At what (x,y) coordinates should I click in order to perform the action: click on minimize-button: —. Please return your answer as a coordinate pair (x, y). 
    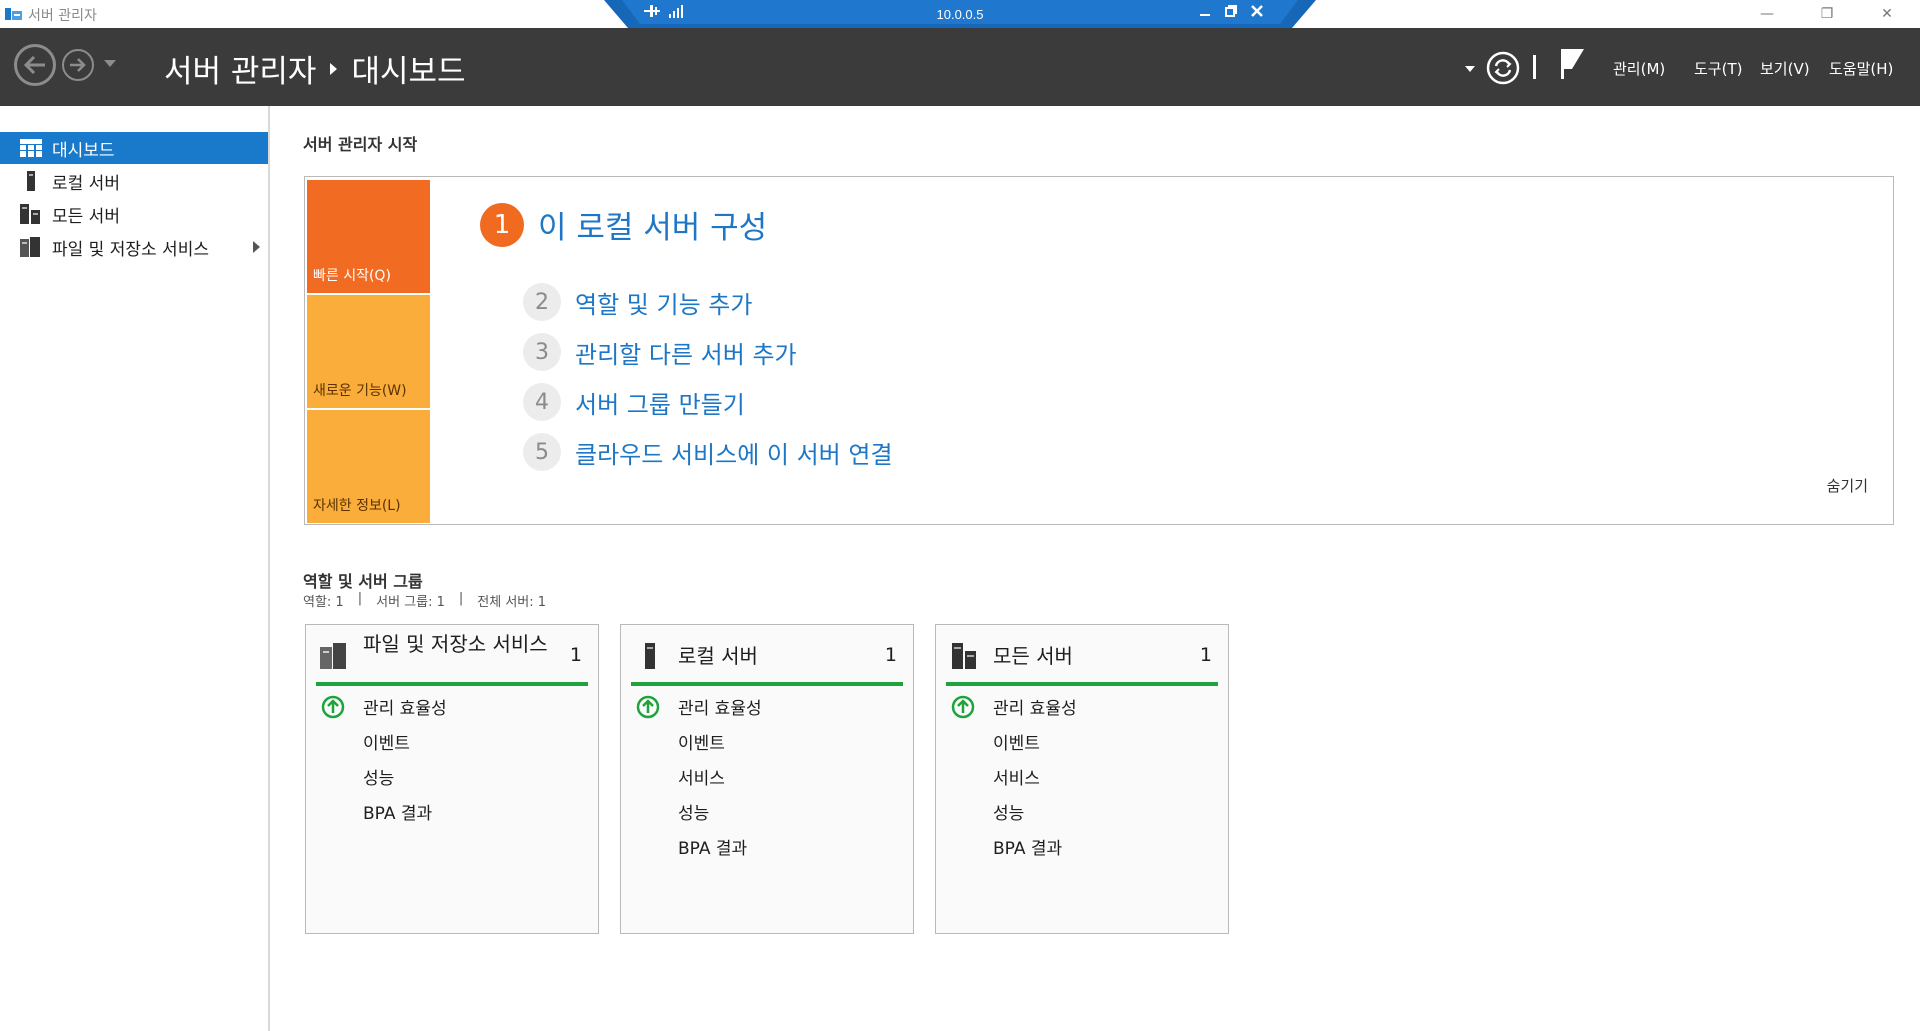
    Looking at the image, I should click on (1767, 14).